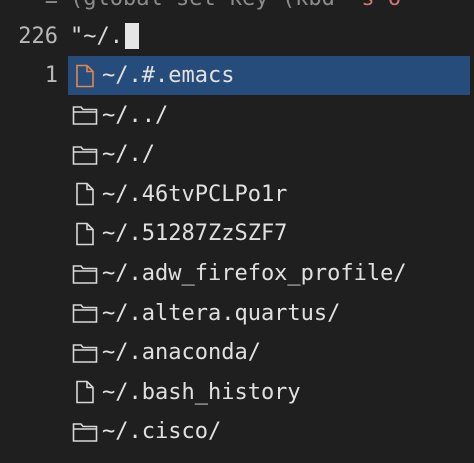 Image resolution: width=474 pixels, height=463 pixels. I want to click on completion-item: ~/.cisco/, so click(144, 431).